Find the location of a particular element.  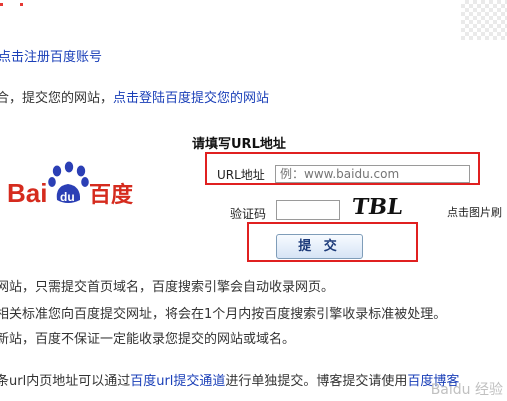

note-2: 相关标准您向百度提交网址，将会在1个月内按百度搜索引擎收录标准被处理。 is located at coordinates (223, 314).